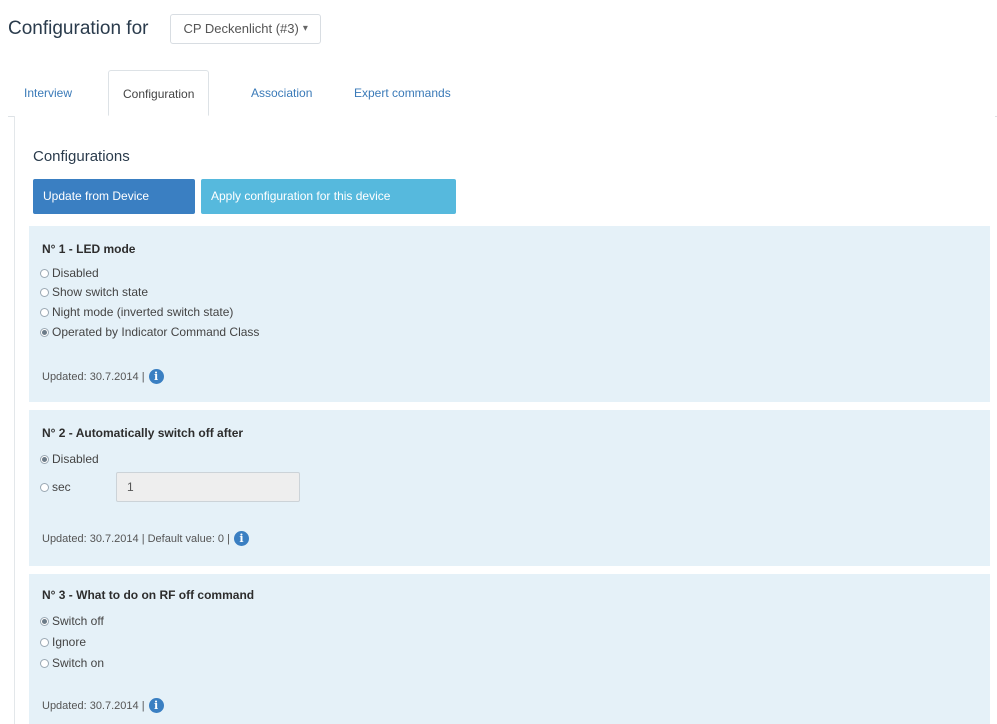  I want to click on option-label: Show switch state, so click(100, 292).